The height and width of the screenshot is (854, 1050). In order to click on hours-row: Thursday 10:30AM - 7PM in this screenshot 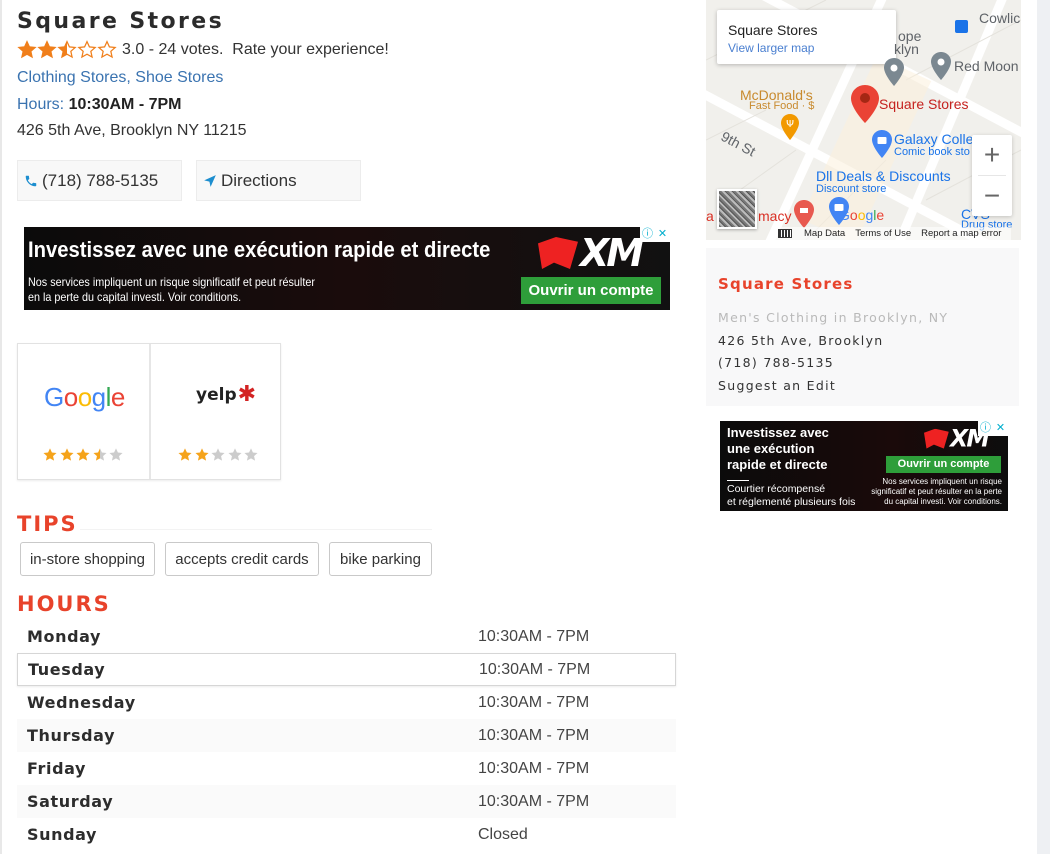, I will do `click(346, 735)`.